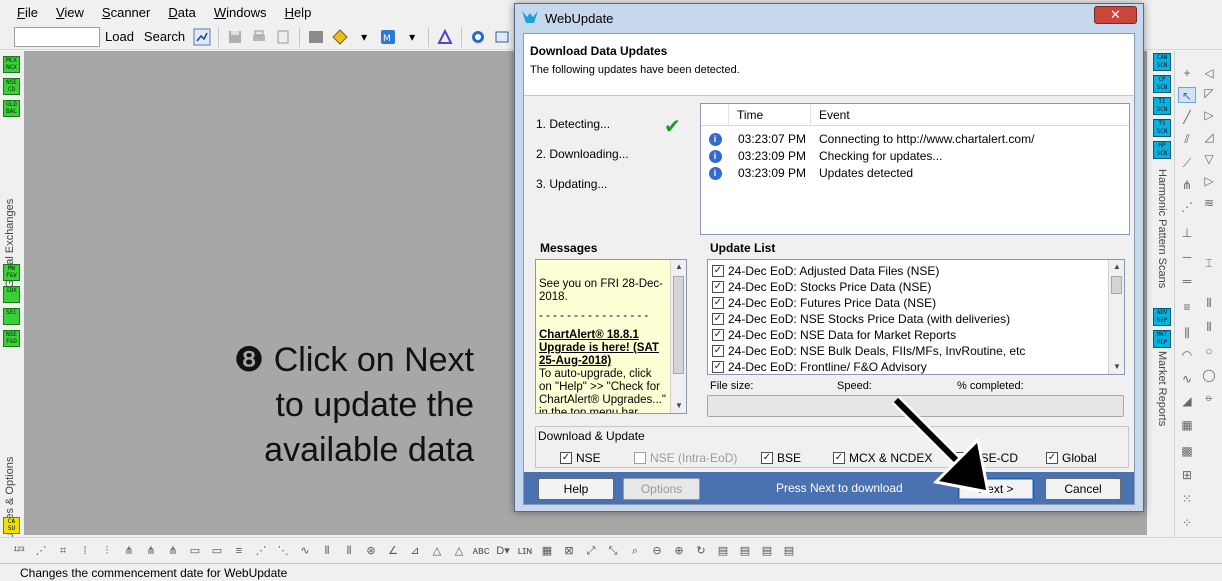  Describe the element at coordinates (1162, 150) in the screenshot. I see `scan-button-hp: HP SCN` at that location.